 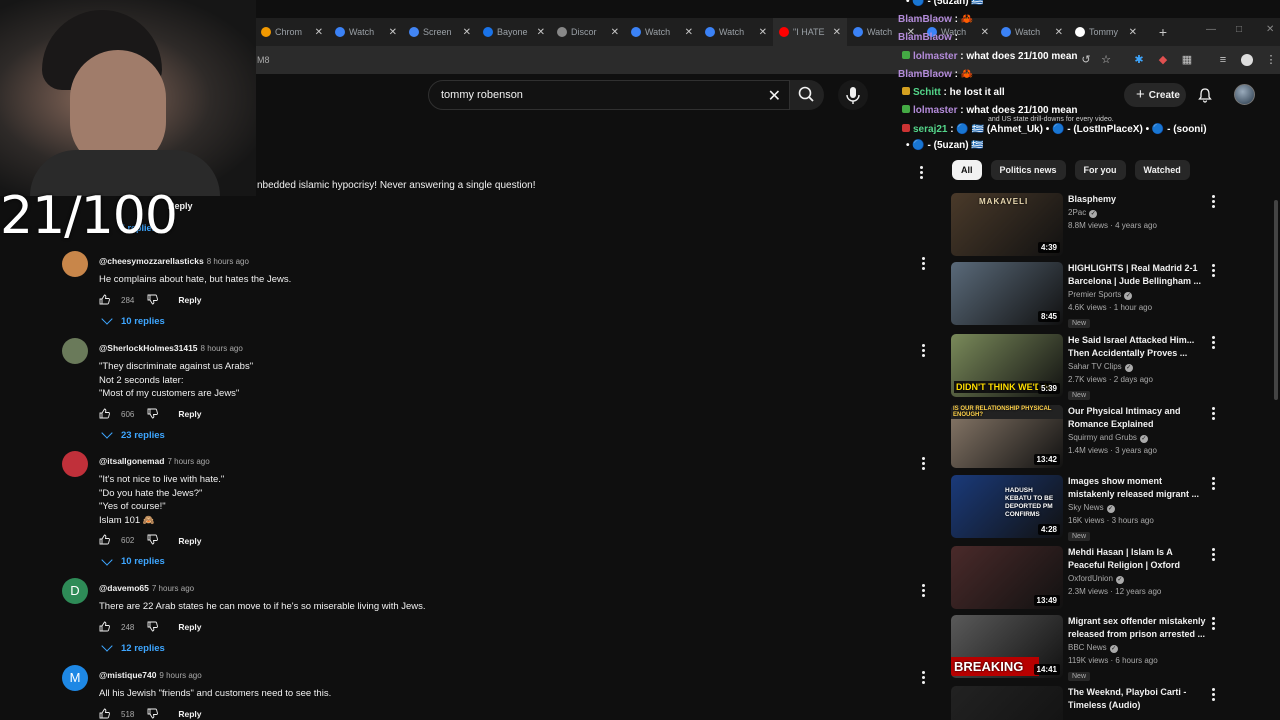 I want to click on video-title: Blasphemy, so click(x=1138, y=199).